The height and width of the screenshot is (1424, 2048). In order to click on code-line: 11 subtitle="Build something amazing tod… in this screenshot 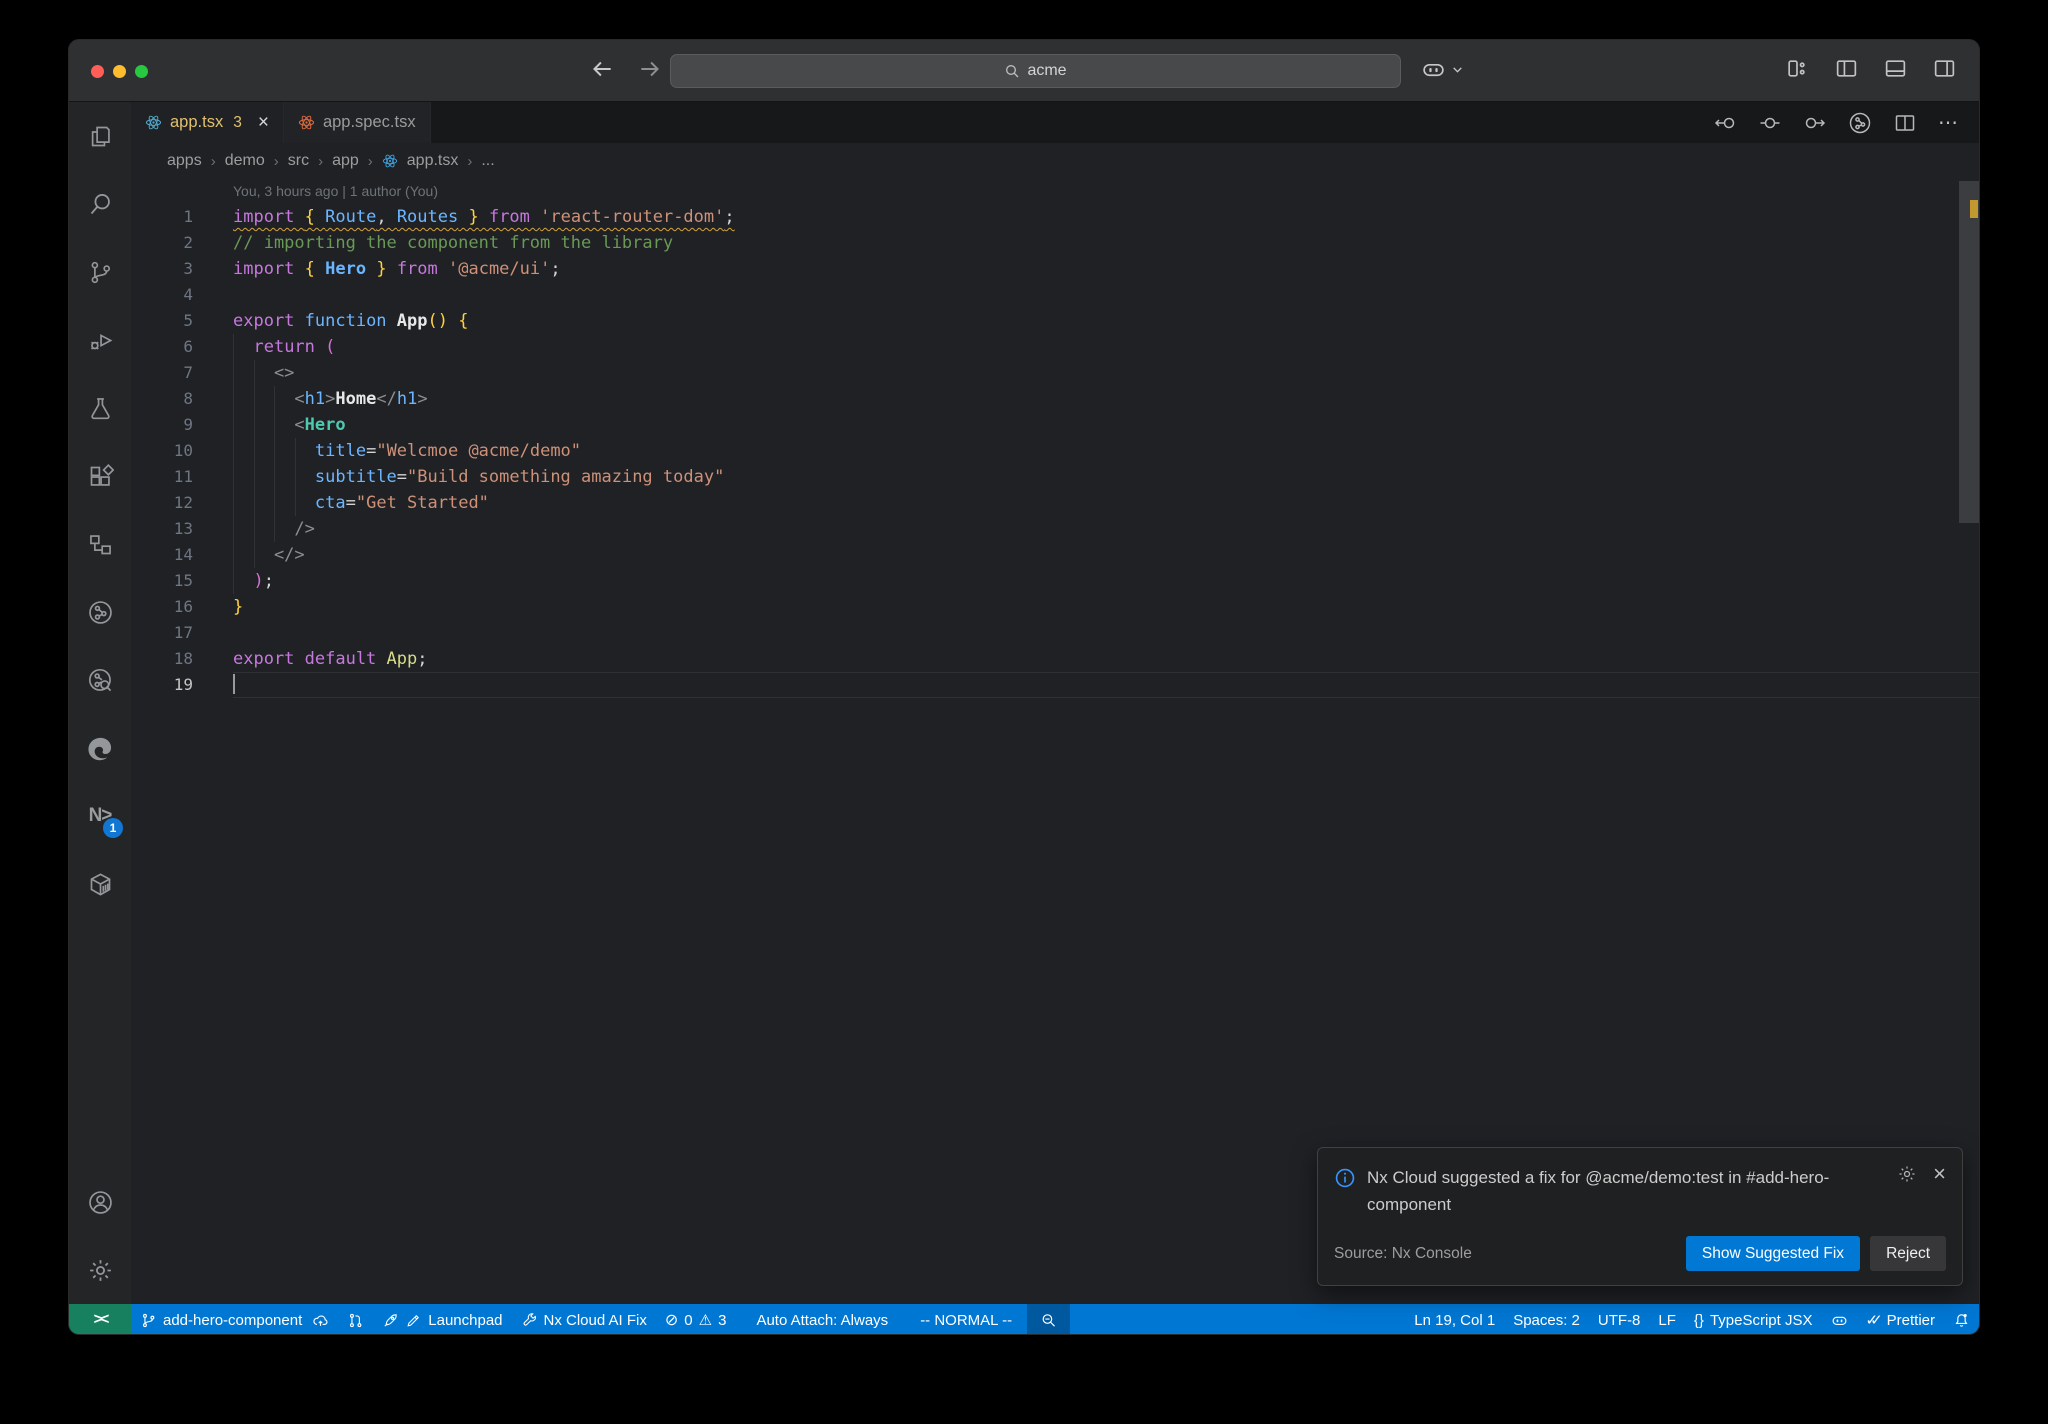, I will do `click(1055, 477)`.